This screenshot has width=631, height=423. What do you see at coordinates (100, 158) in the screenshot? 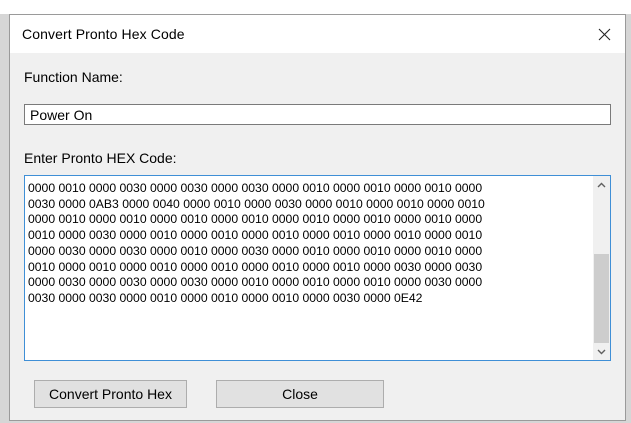
I see `pronto-hex-label: Enter Pronto HEX Code:` at bounding box center [100, 158].